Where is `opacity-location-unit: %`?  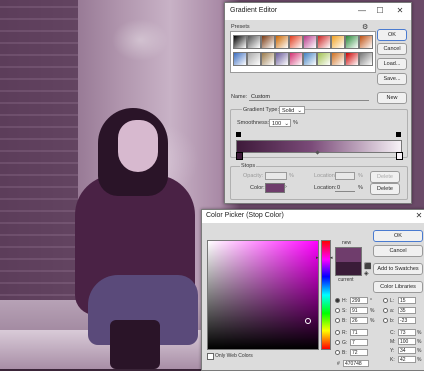 opacity-location-unit: % is located at coordinates (360, 176).